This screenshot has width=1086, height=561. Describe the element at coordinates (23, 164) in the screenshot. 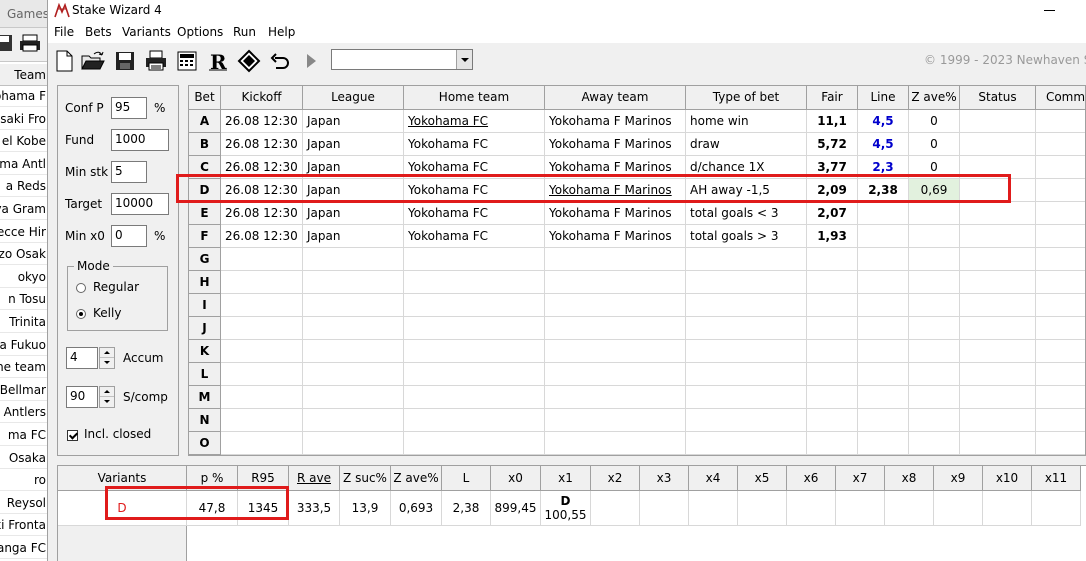

I see `team-list-item: ima Antl` at that location.